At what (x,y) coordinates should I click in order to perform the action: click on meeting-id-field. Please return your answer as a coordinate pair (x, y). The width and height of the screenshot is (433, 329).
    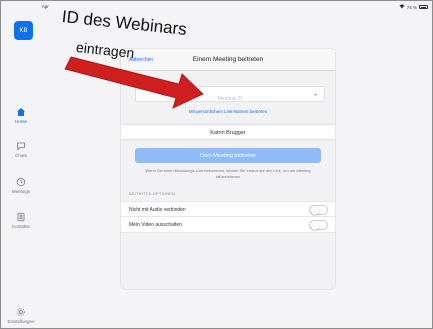
    Looking at the image, I should click on (230, 96).